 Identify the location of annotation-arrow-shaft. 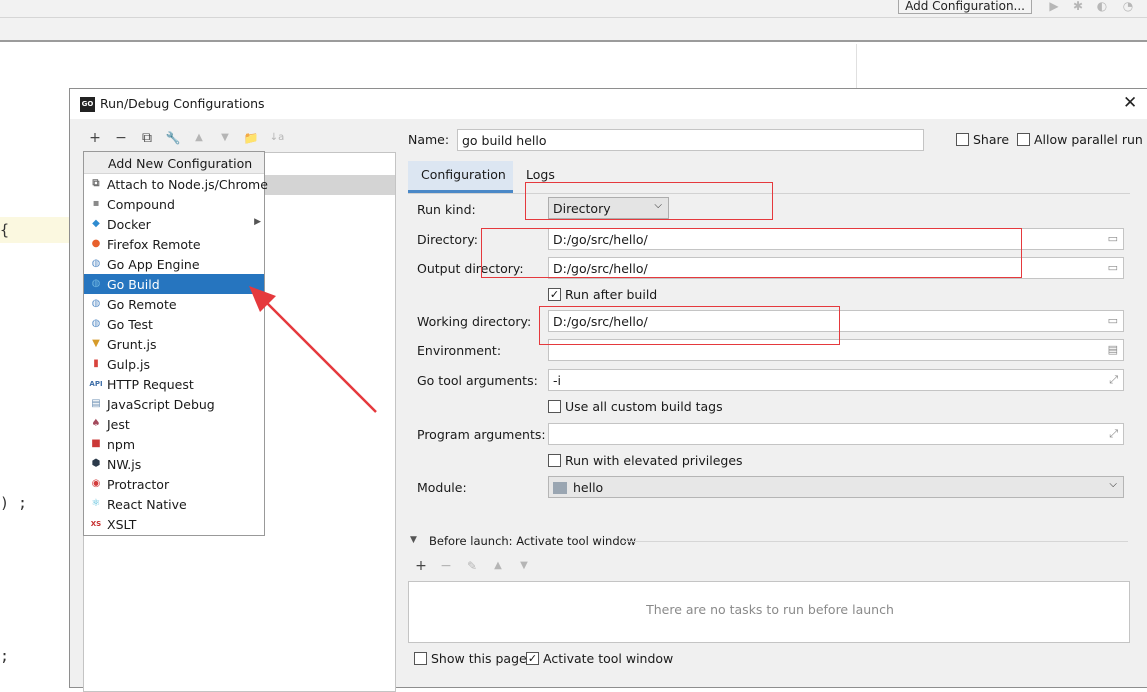
(318, 354).